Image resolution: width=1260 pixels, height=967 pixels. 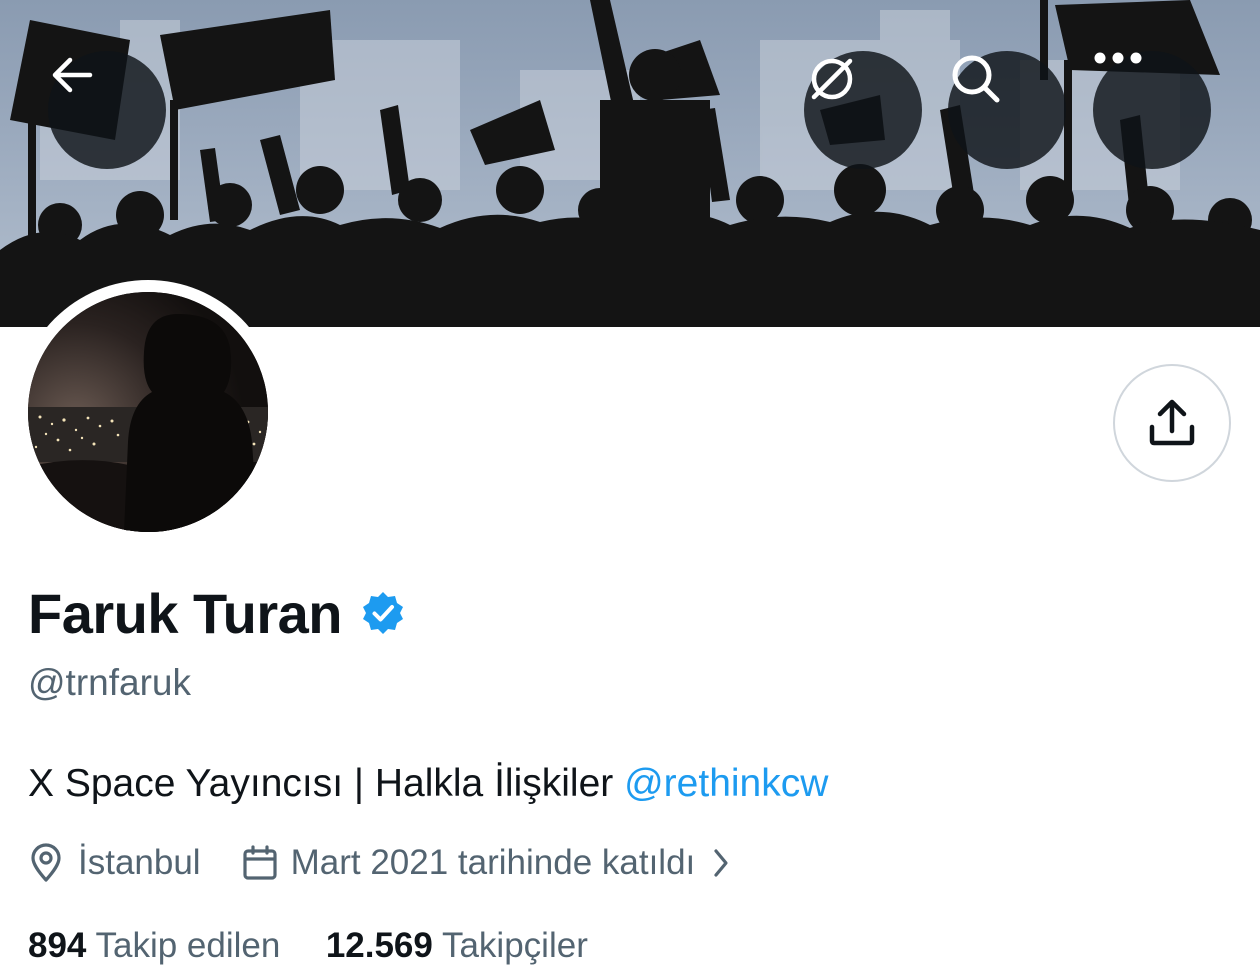 What do you see at coordinates (721, 863) in the screenshot?
I see `chevron-right-icon` at bounding box center [721, 863].